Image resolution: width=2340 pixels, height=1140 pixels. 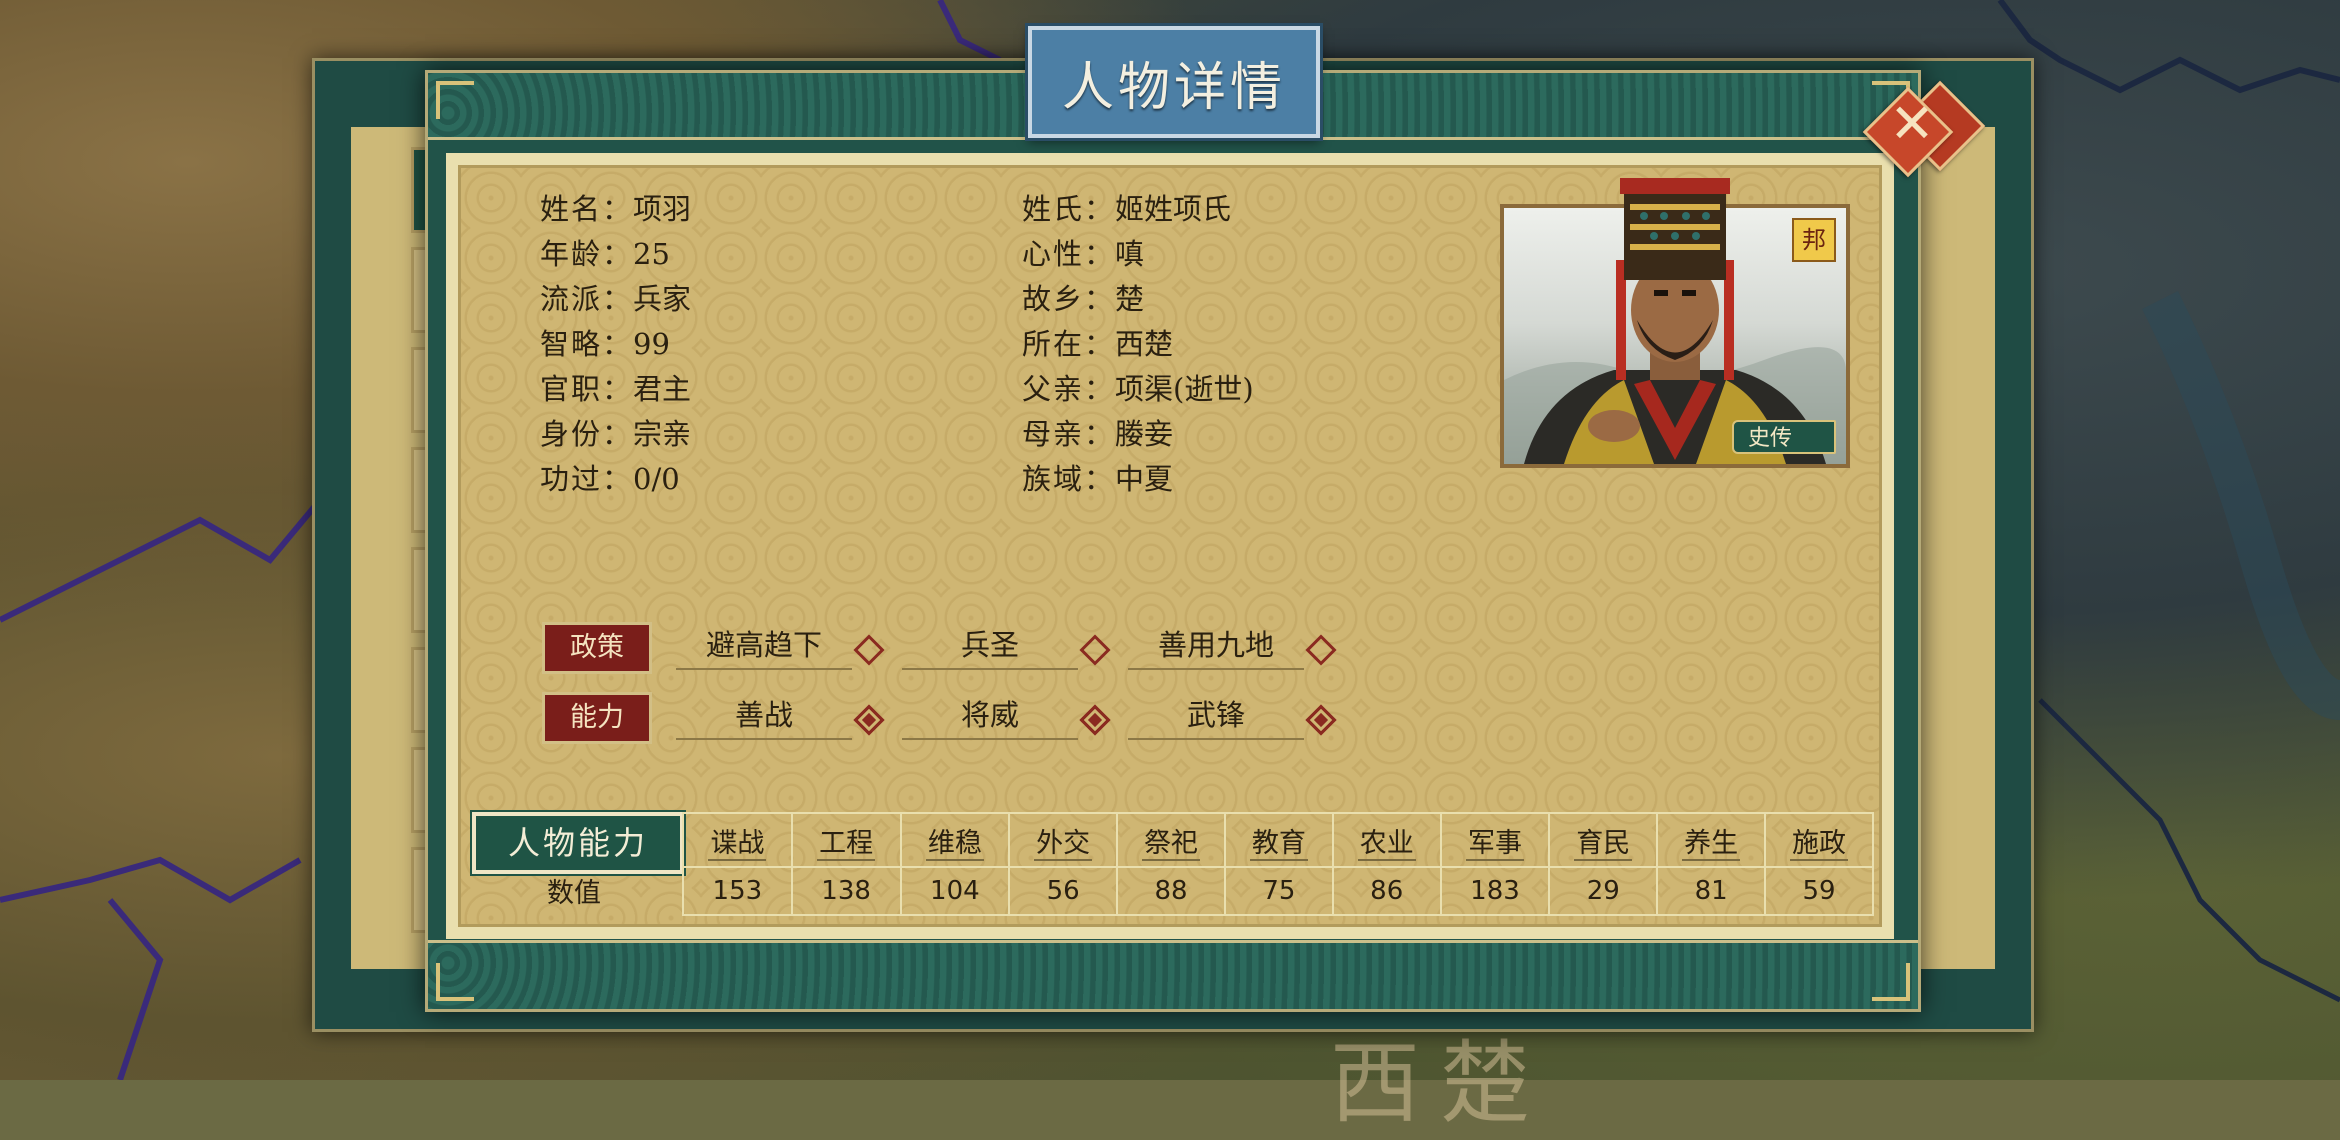 What do you see at coordinates (1819, 840) in the screenshot?
I see `stat-header: 施政` at bounding box center [1819, 840].